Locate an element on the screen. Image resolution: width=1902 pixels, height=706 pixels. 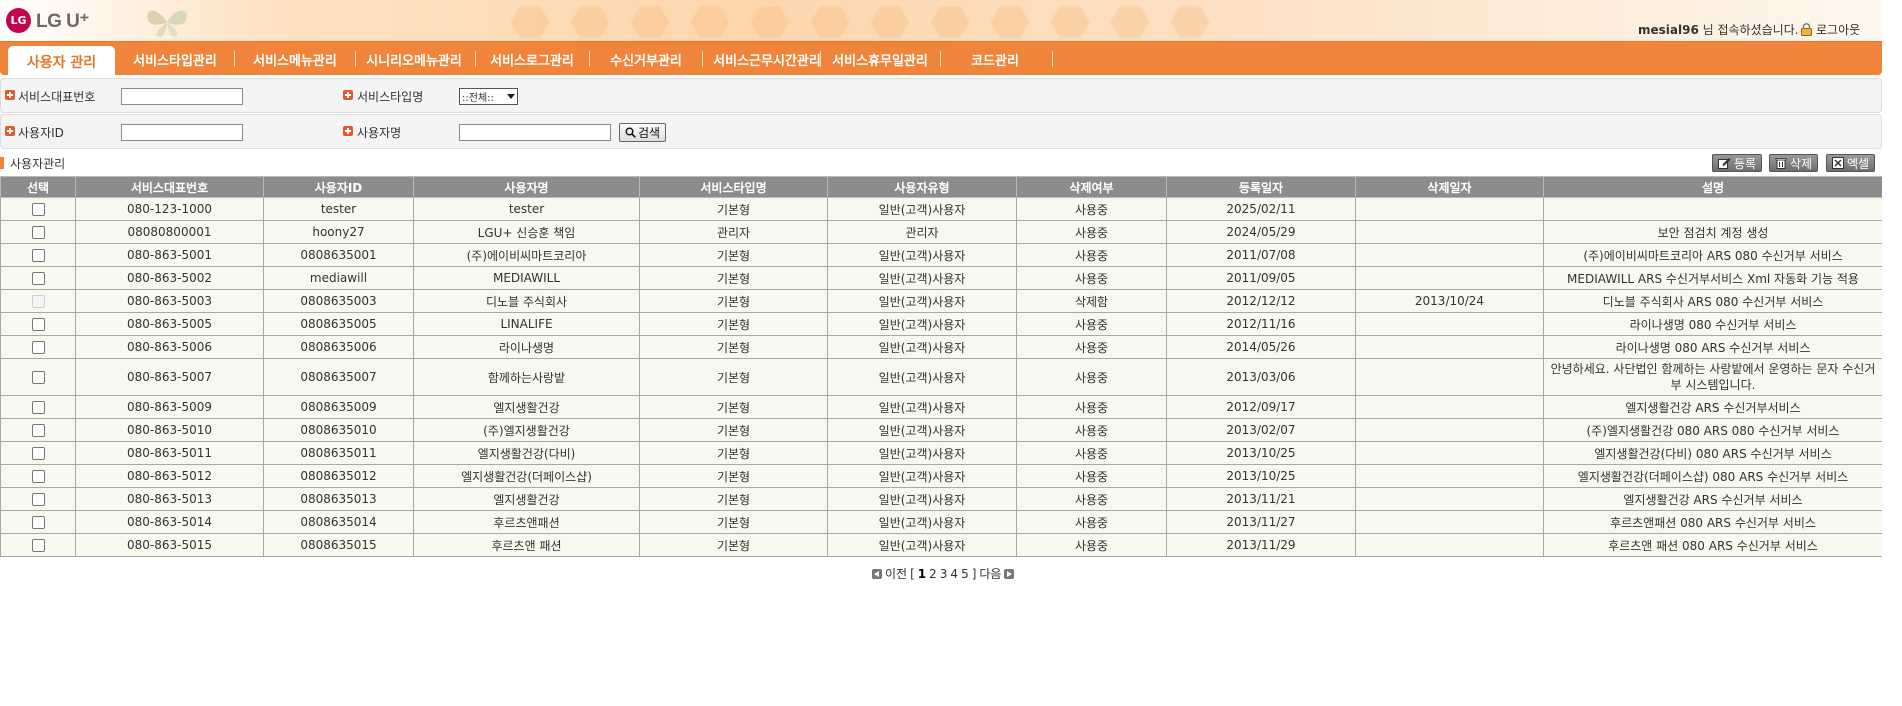
page-link-1: 1 is located at coordinates (922, 574).